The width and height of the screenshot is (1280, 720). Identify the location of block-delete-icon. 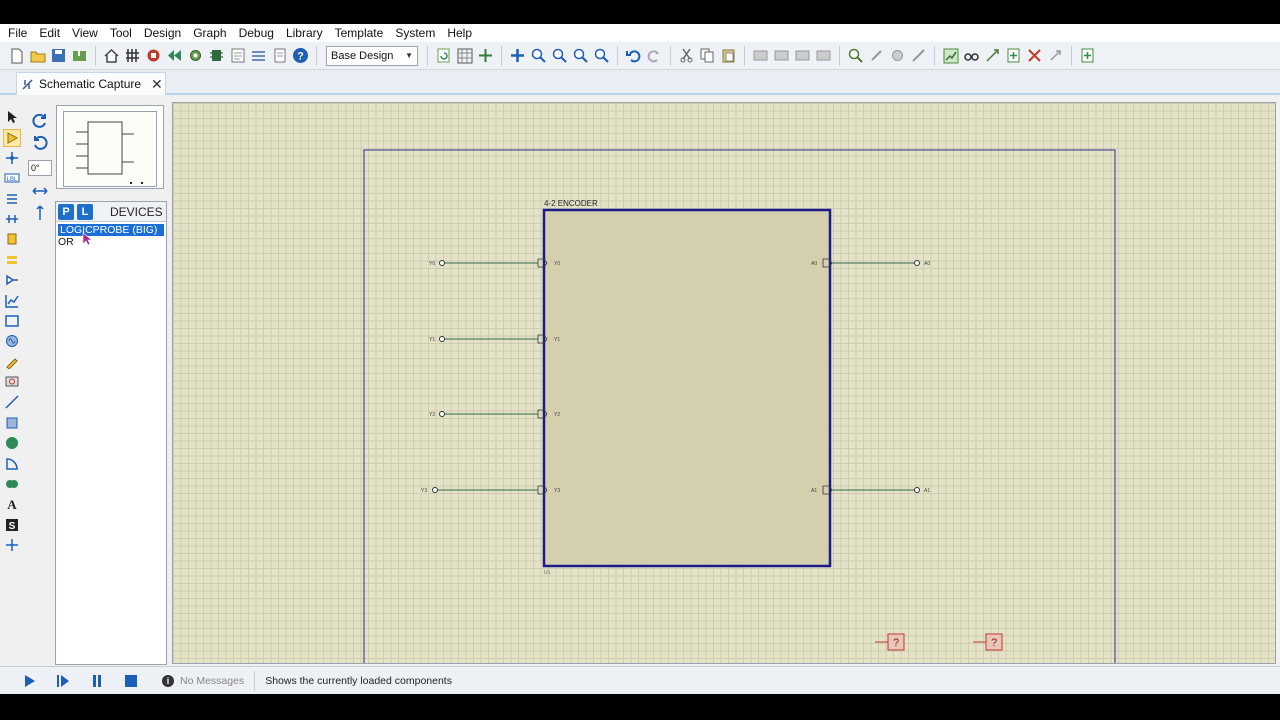
(824, 56).